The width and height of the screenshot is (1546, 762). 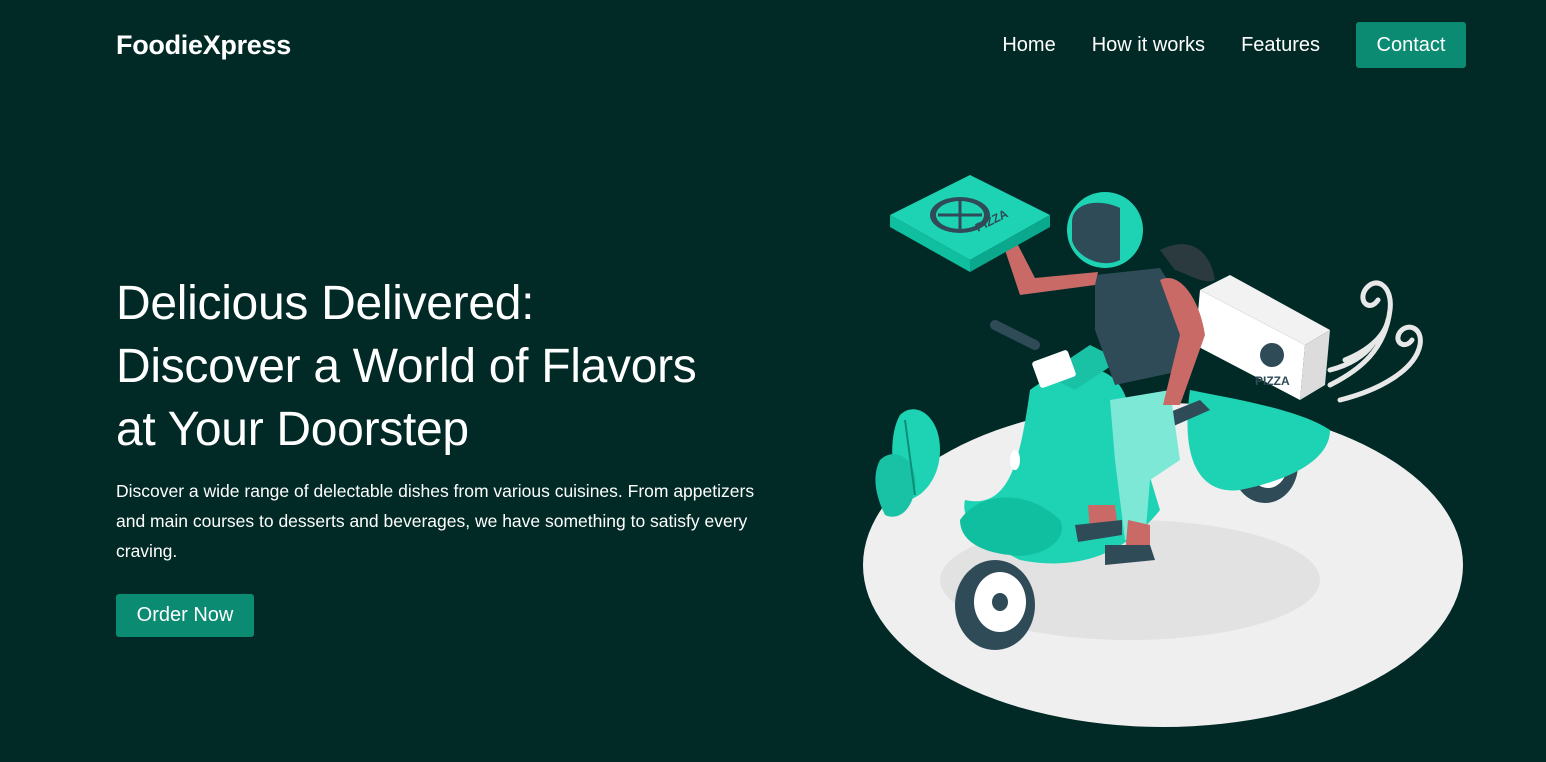 I want to click on delivery-box-label: PIZZA, so click(x=1272, y=381).